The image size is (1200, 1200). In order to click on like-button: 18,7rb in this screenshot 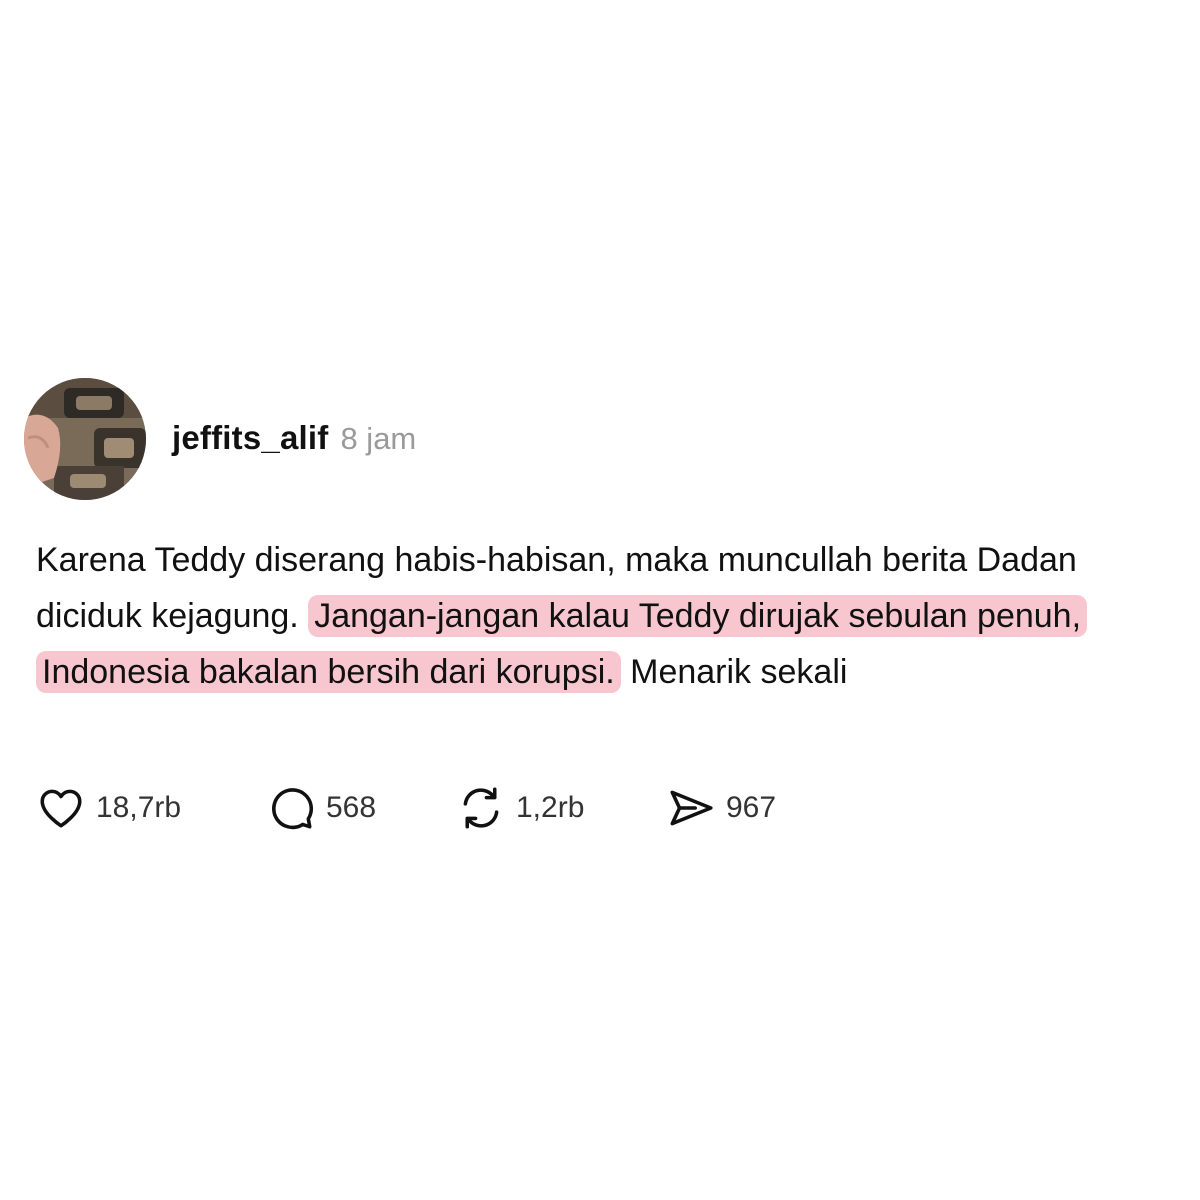, I will do `click(151, 808)`.